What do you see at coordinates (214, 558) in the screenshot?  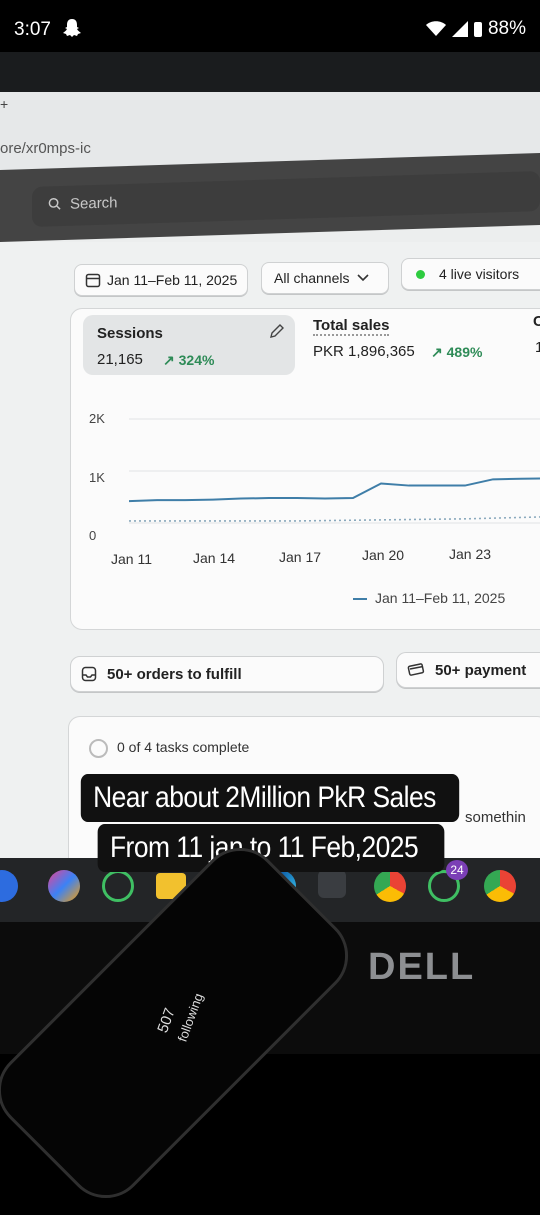 I see `x-tick-label: Jan 14` at bounding box center [214, 558].